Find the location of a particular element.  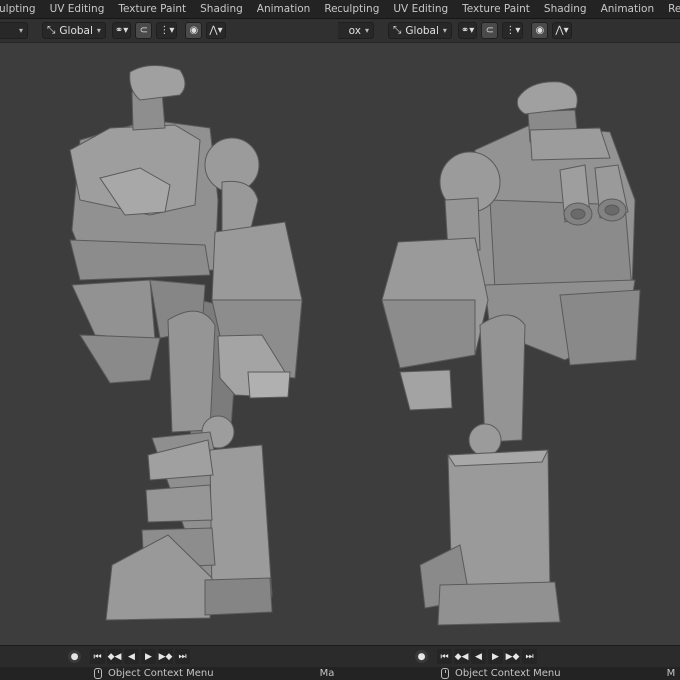

viewport-header: ox ▾ ⤡ Global ▾ ⚭▾ ⊂ ⋮▾ ◉ ⋀▾ is located at coordinates (509, 31).